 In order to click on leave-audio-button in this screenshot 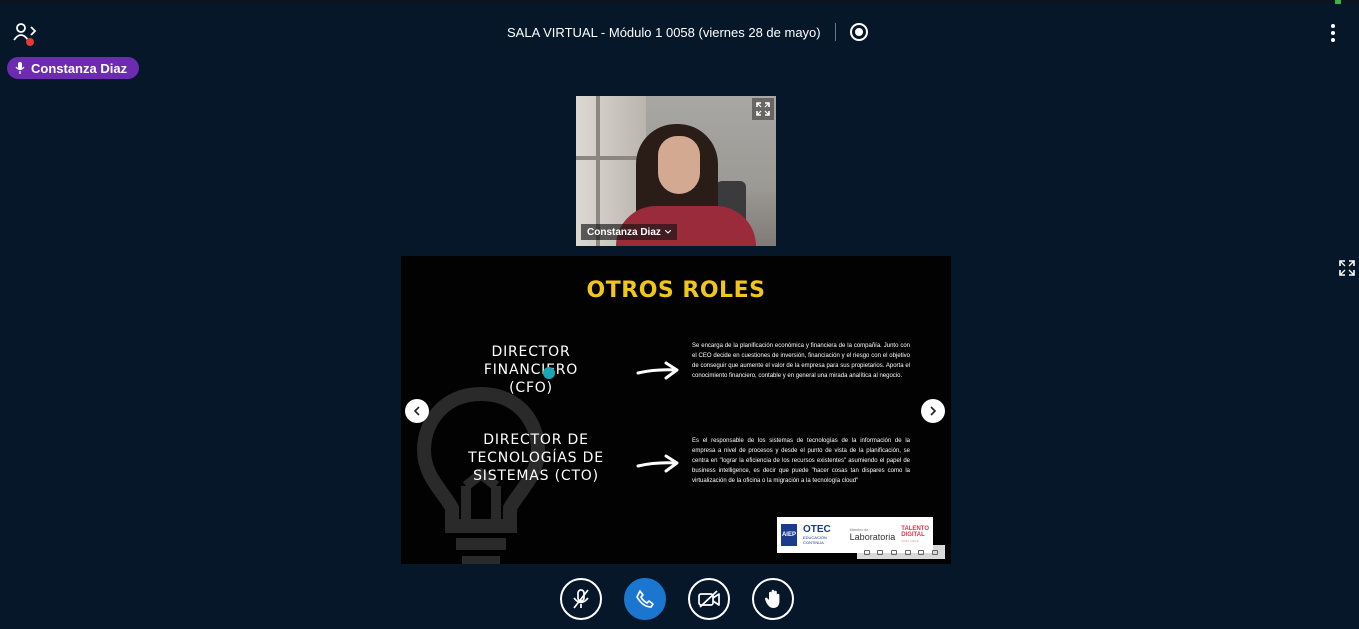, I will do `click(645, 599)`.